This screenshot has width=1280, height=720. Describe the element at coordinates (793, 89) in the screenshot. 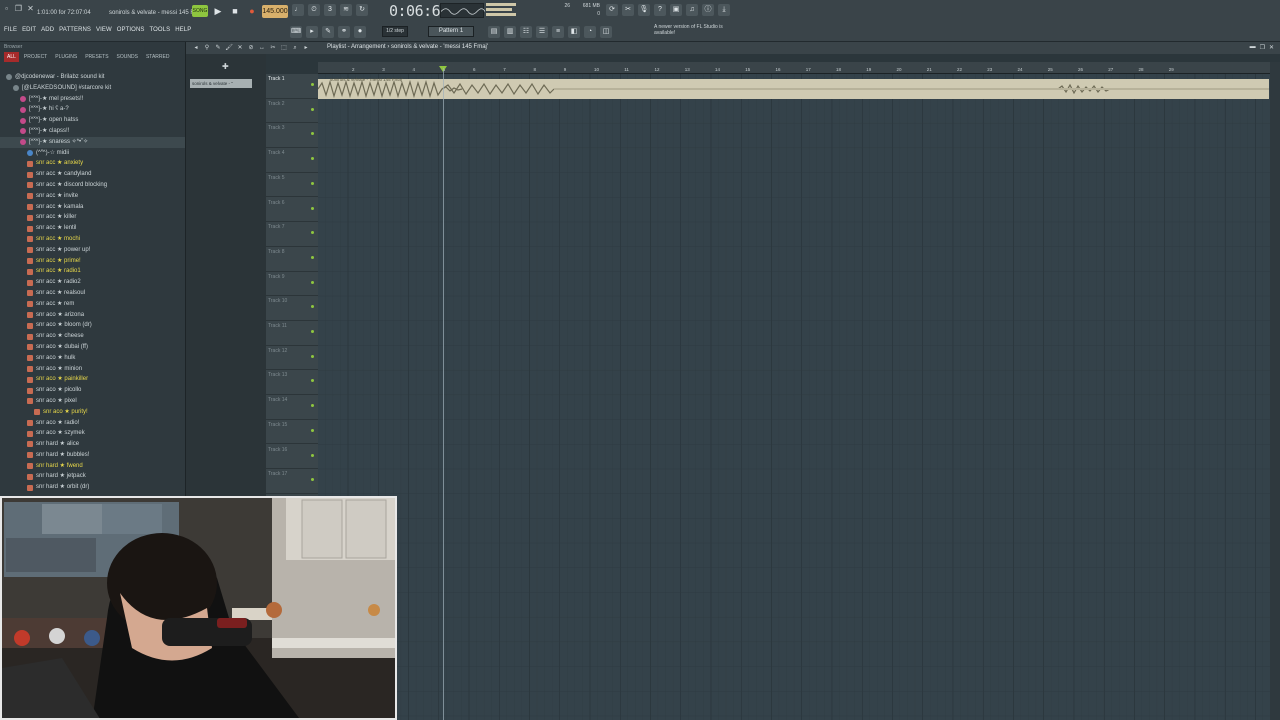

I see `audio-clip` at that location.